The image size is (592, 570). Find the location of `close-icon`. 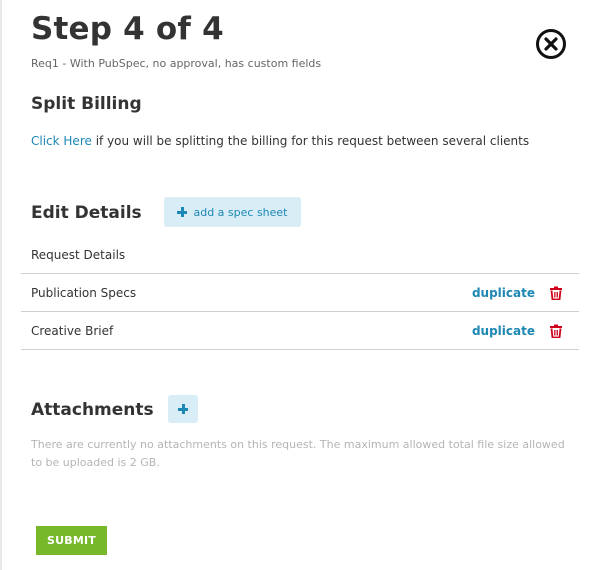

close-icon is located at coordinates (551, 44).